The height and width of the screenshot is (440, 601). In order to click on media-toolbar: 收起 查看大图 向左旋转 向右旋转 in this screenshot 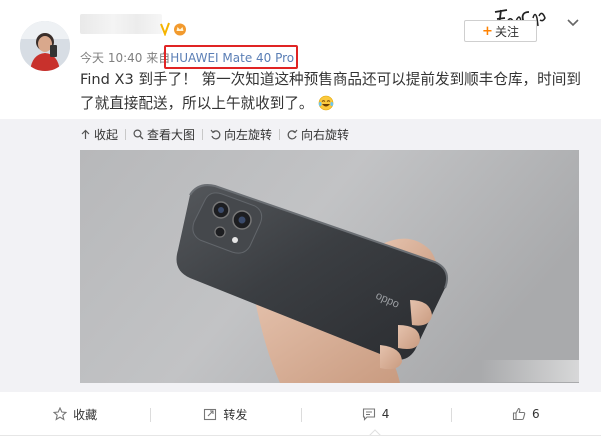, I will do `click(214, 134)`.